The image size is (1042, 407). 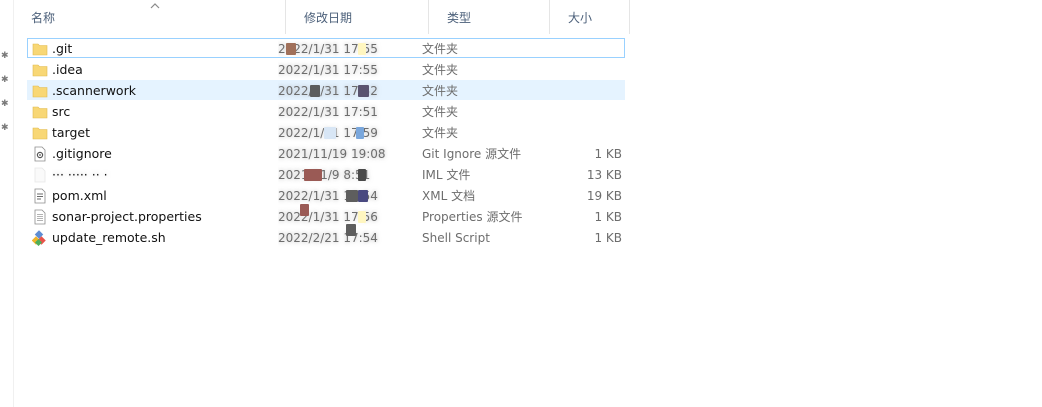 What do you see at coordinates (82, 153) in the screenshot?
I see `file-name: .gitignore` at bounding box center [82, 153].